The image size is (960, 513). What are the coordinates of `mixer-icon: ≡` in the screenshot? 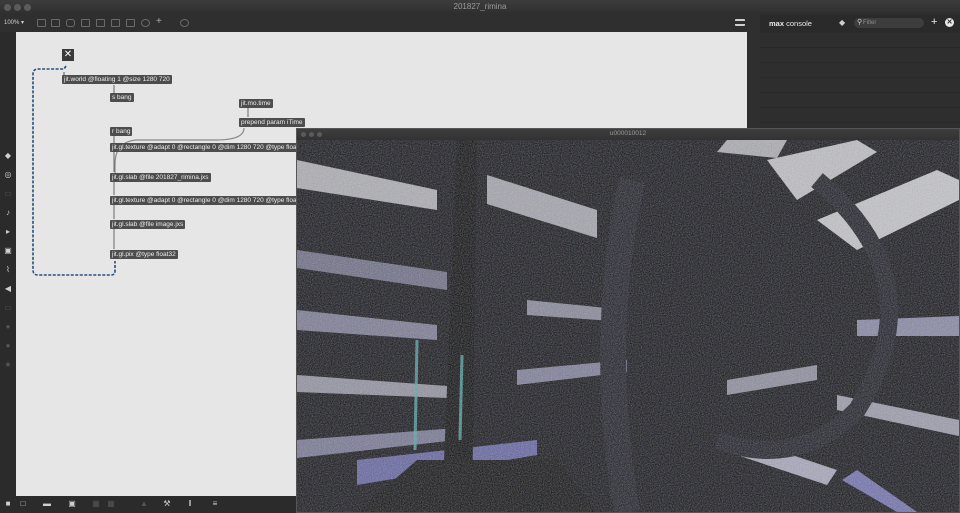 It's located at (215, 504).